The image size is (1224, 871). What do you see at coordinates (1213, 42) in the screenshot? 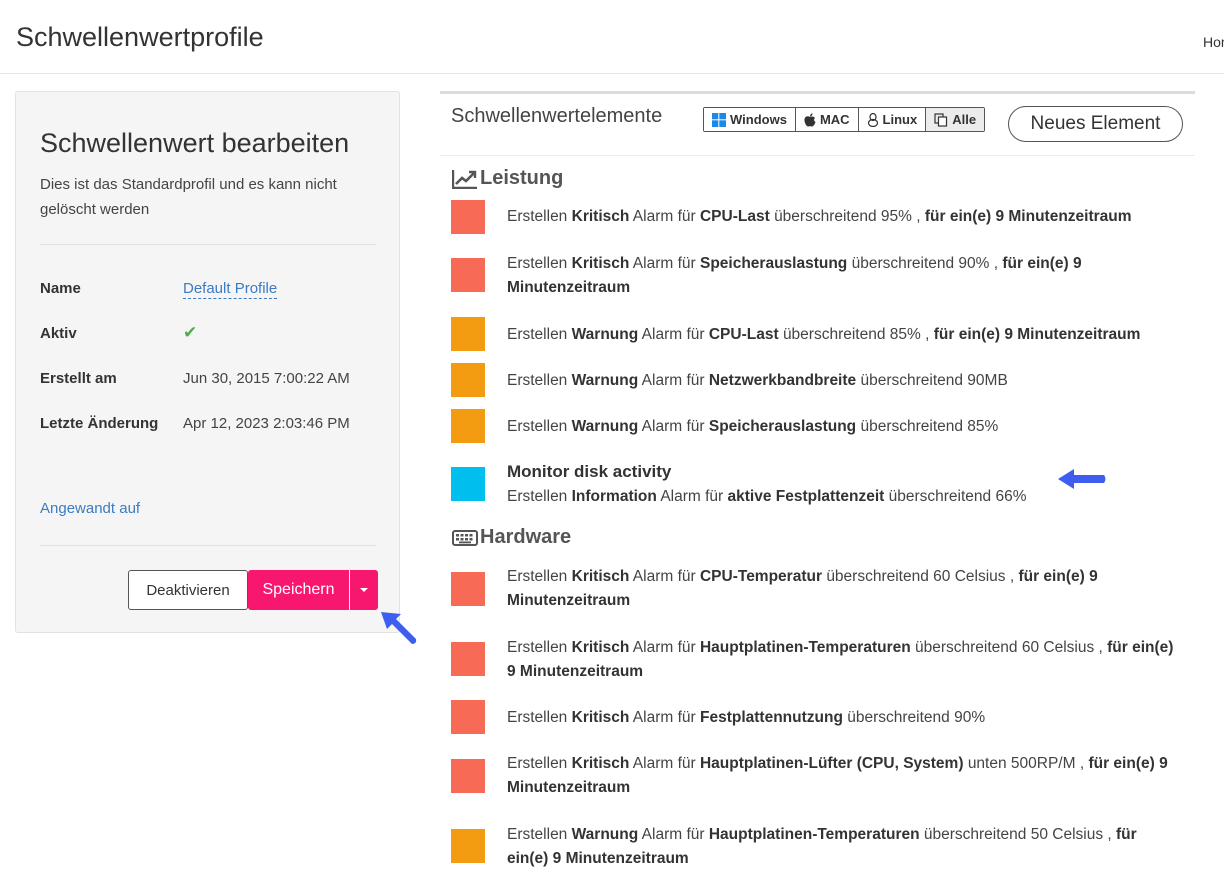
I see `breadcrumb-home: Hom` at bounding box center [1213, 42].